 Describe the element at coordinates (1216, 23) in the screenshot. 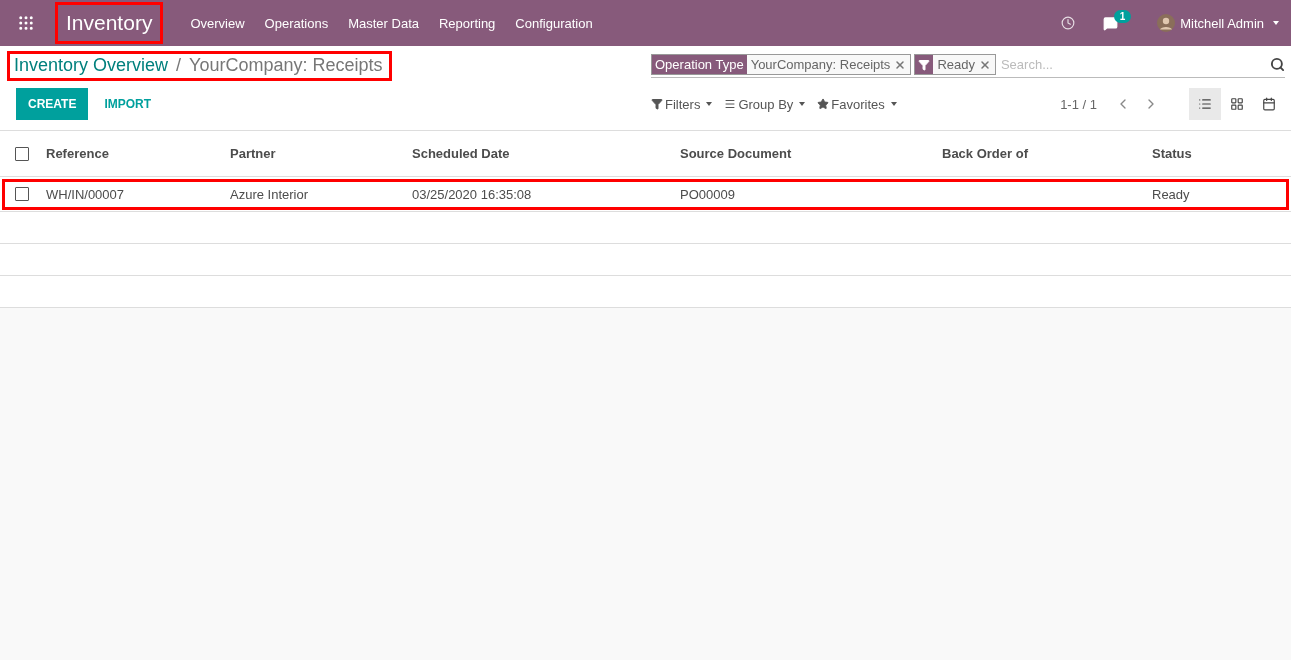

I see `user-menu: Mitchell Admin` at that location.